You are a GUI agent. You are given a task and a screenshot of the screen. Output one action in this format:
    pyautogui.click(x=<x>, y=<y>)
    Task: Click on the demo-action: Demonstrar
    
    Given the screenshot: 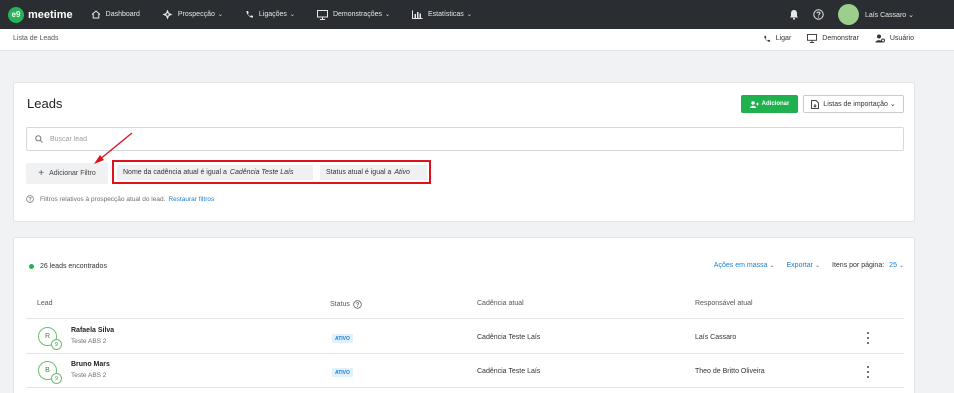 What is the action you would take?
    pyautogui.click(x=833, y=38)
    